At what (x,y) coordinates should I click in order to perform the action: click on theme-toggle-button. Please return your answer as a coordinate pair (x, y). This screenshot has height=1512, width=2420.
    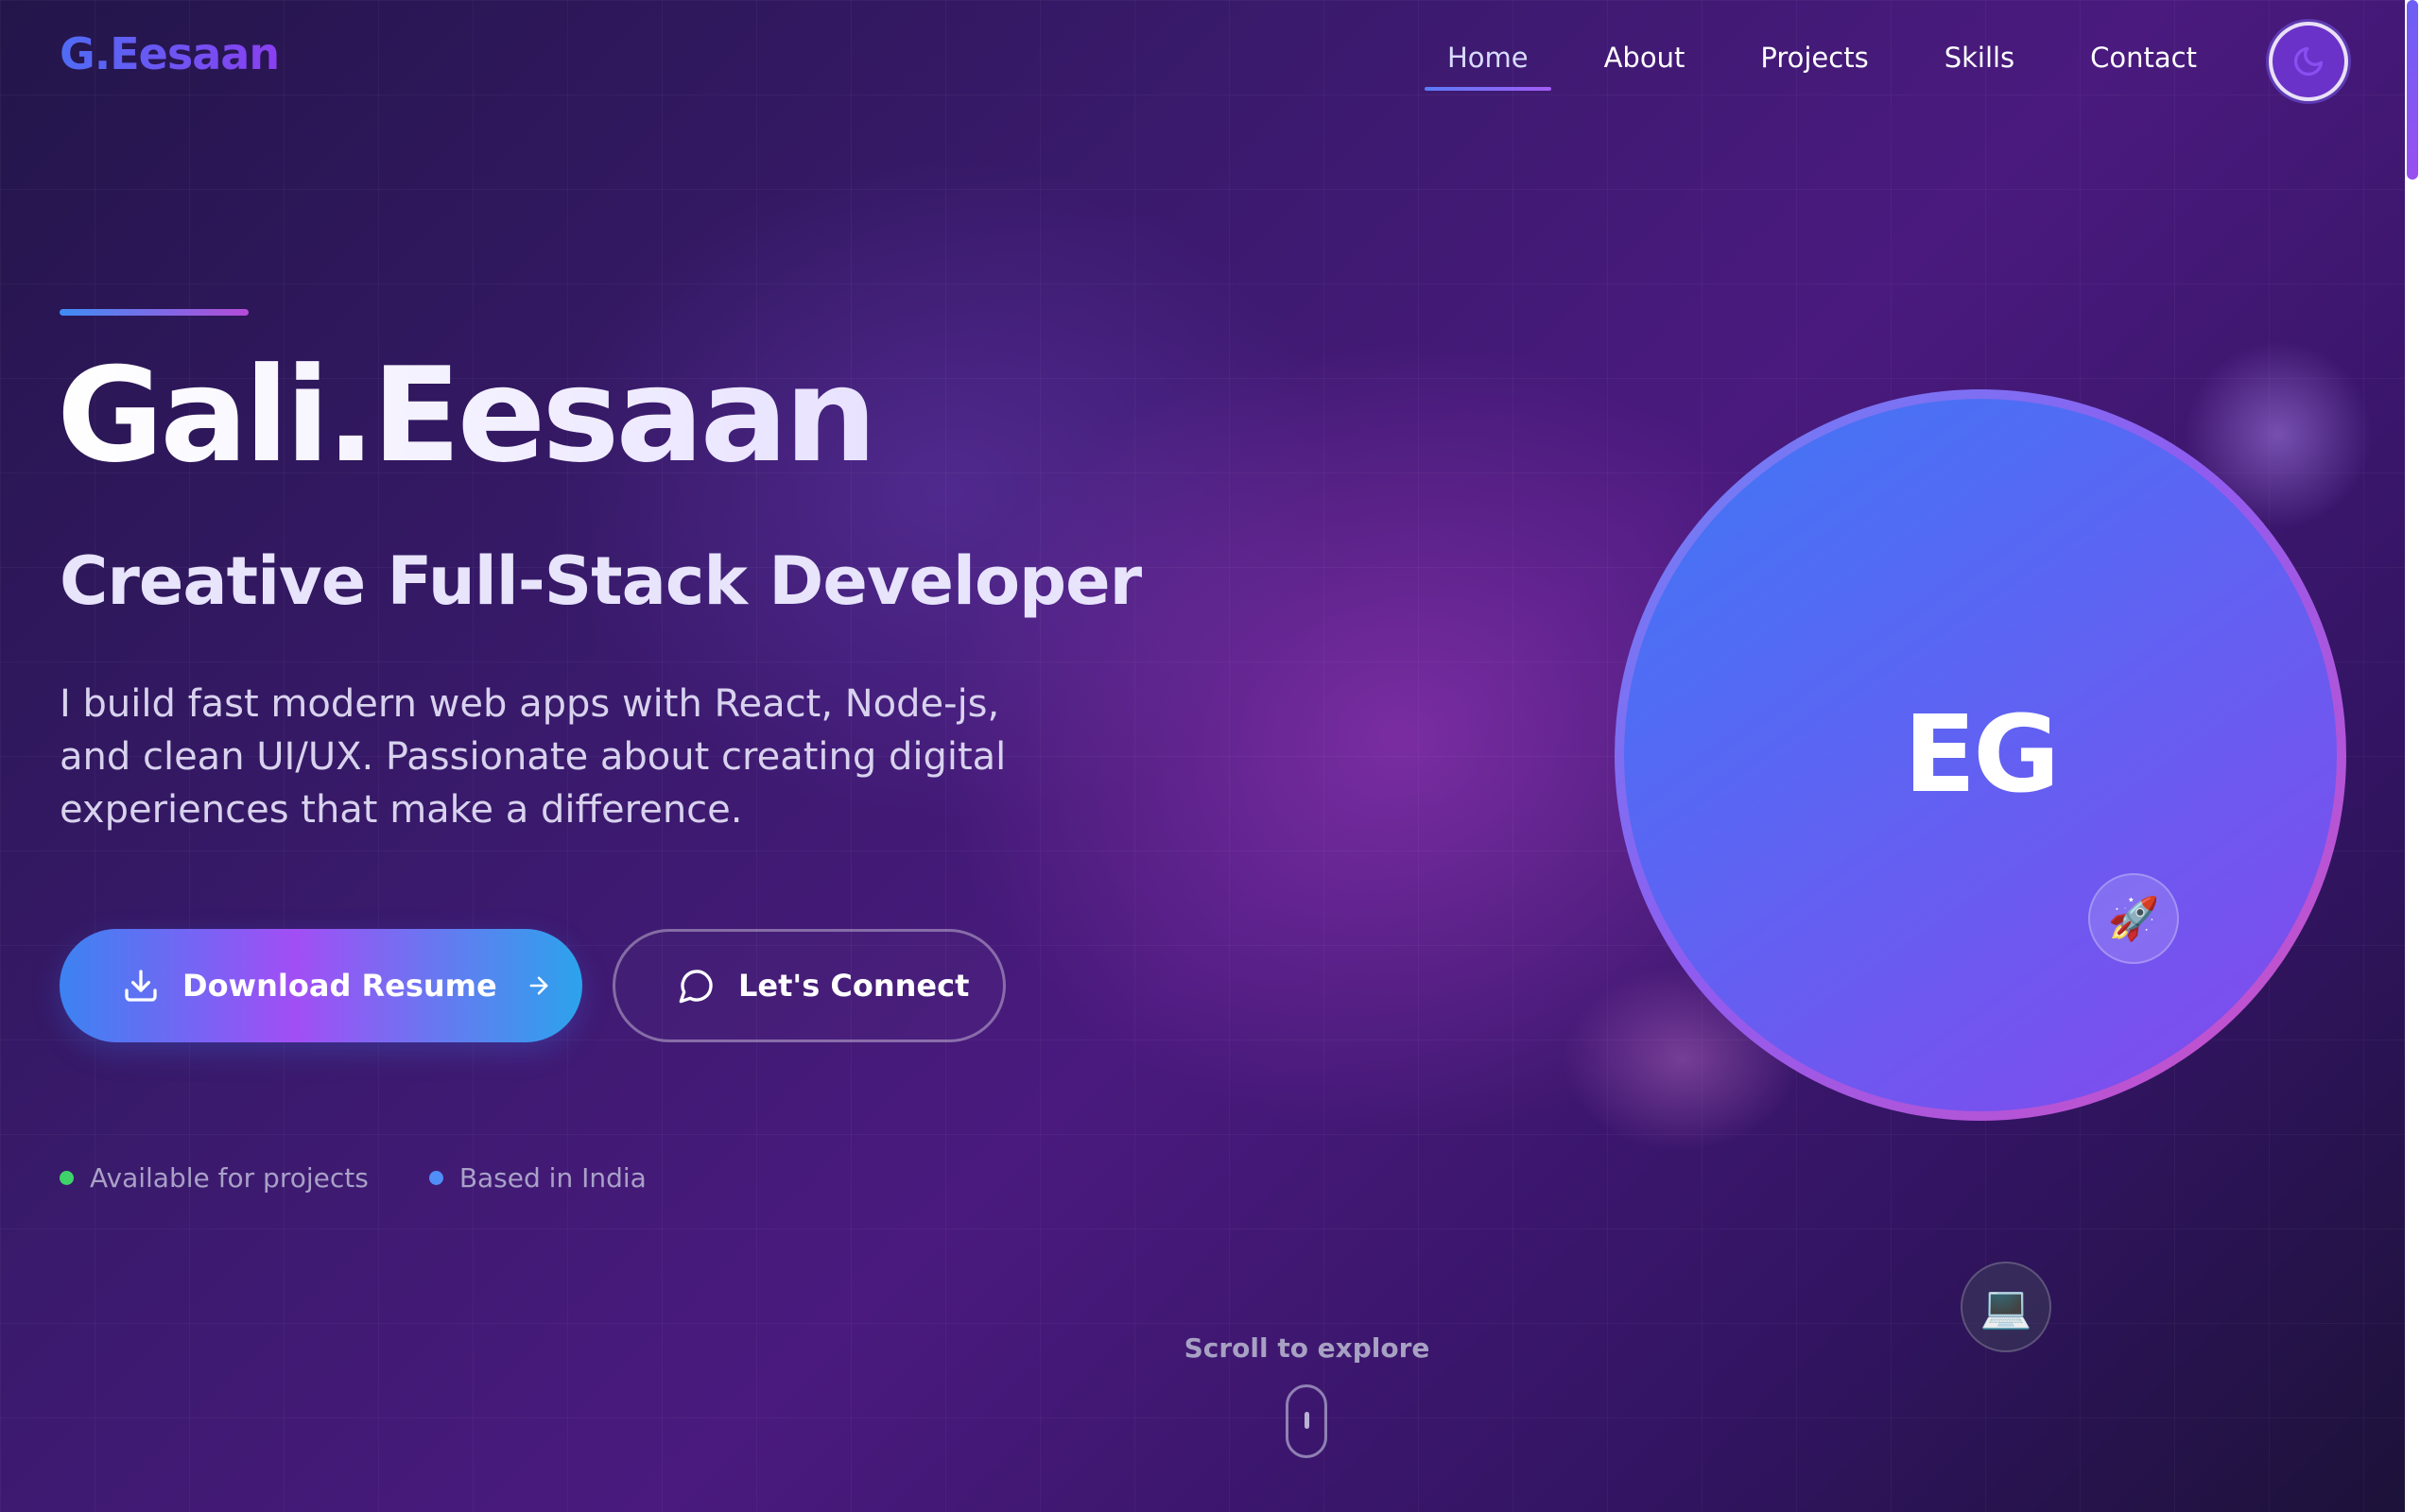
    Looking at the image, I should click on (2308, 61).